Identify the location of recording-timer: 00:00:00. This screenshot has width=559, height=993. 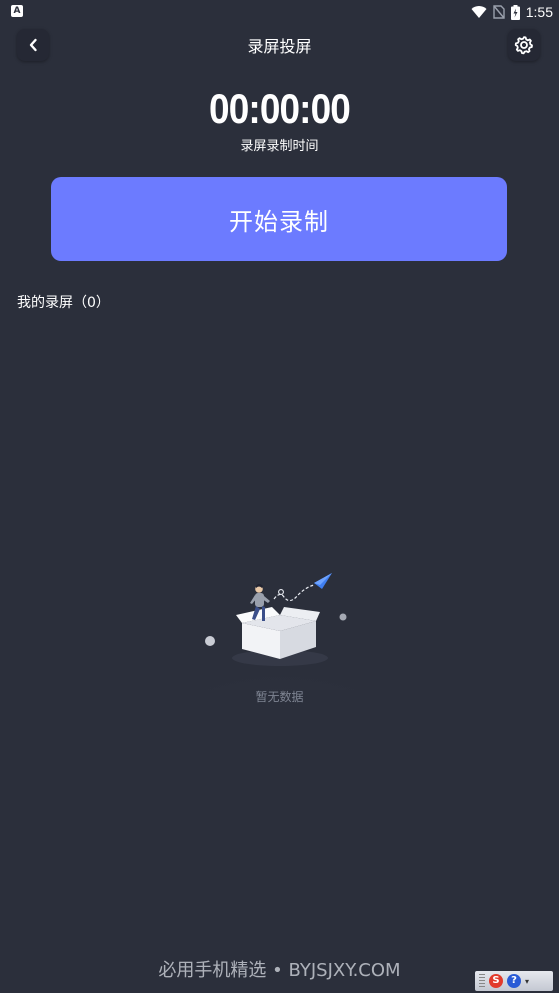
(280, 108).